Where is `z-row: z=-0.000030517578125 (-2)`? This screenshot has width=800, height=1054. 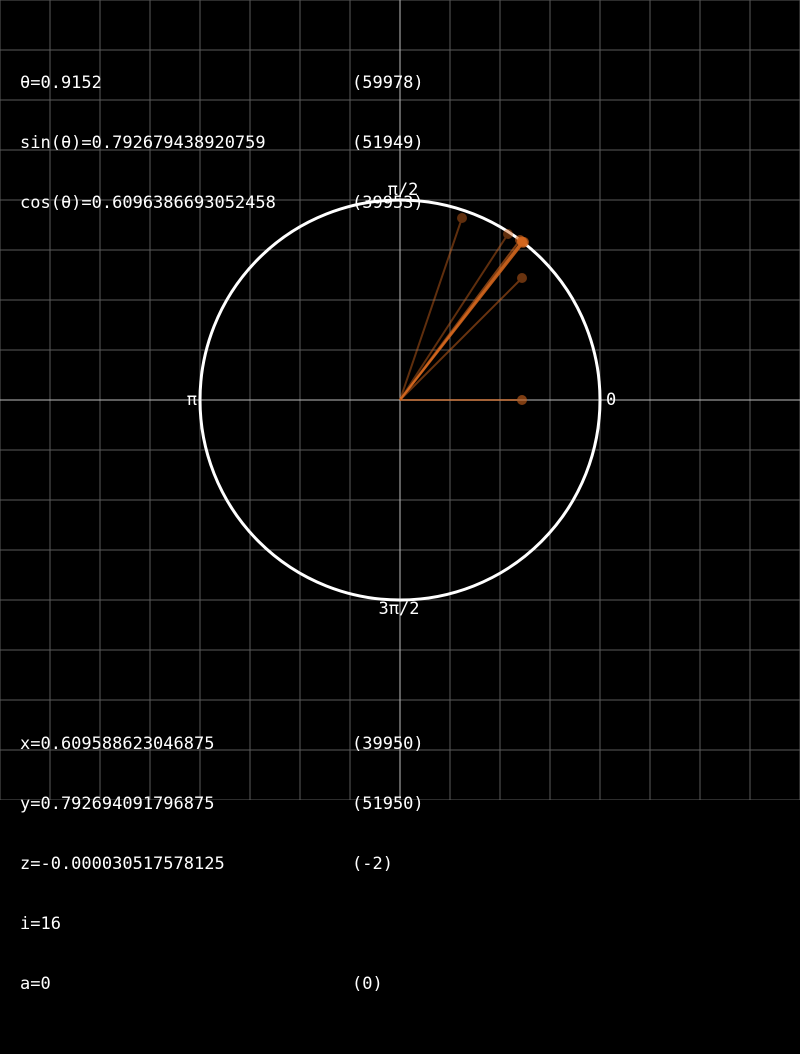 z-row: z=-0.000030517578125 (-2) is located at coordinates (206, 864).